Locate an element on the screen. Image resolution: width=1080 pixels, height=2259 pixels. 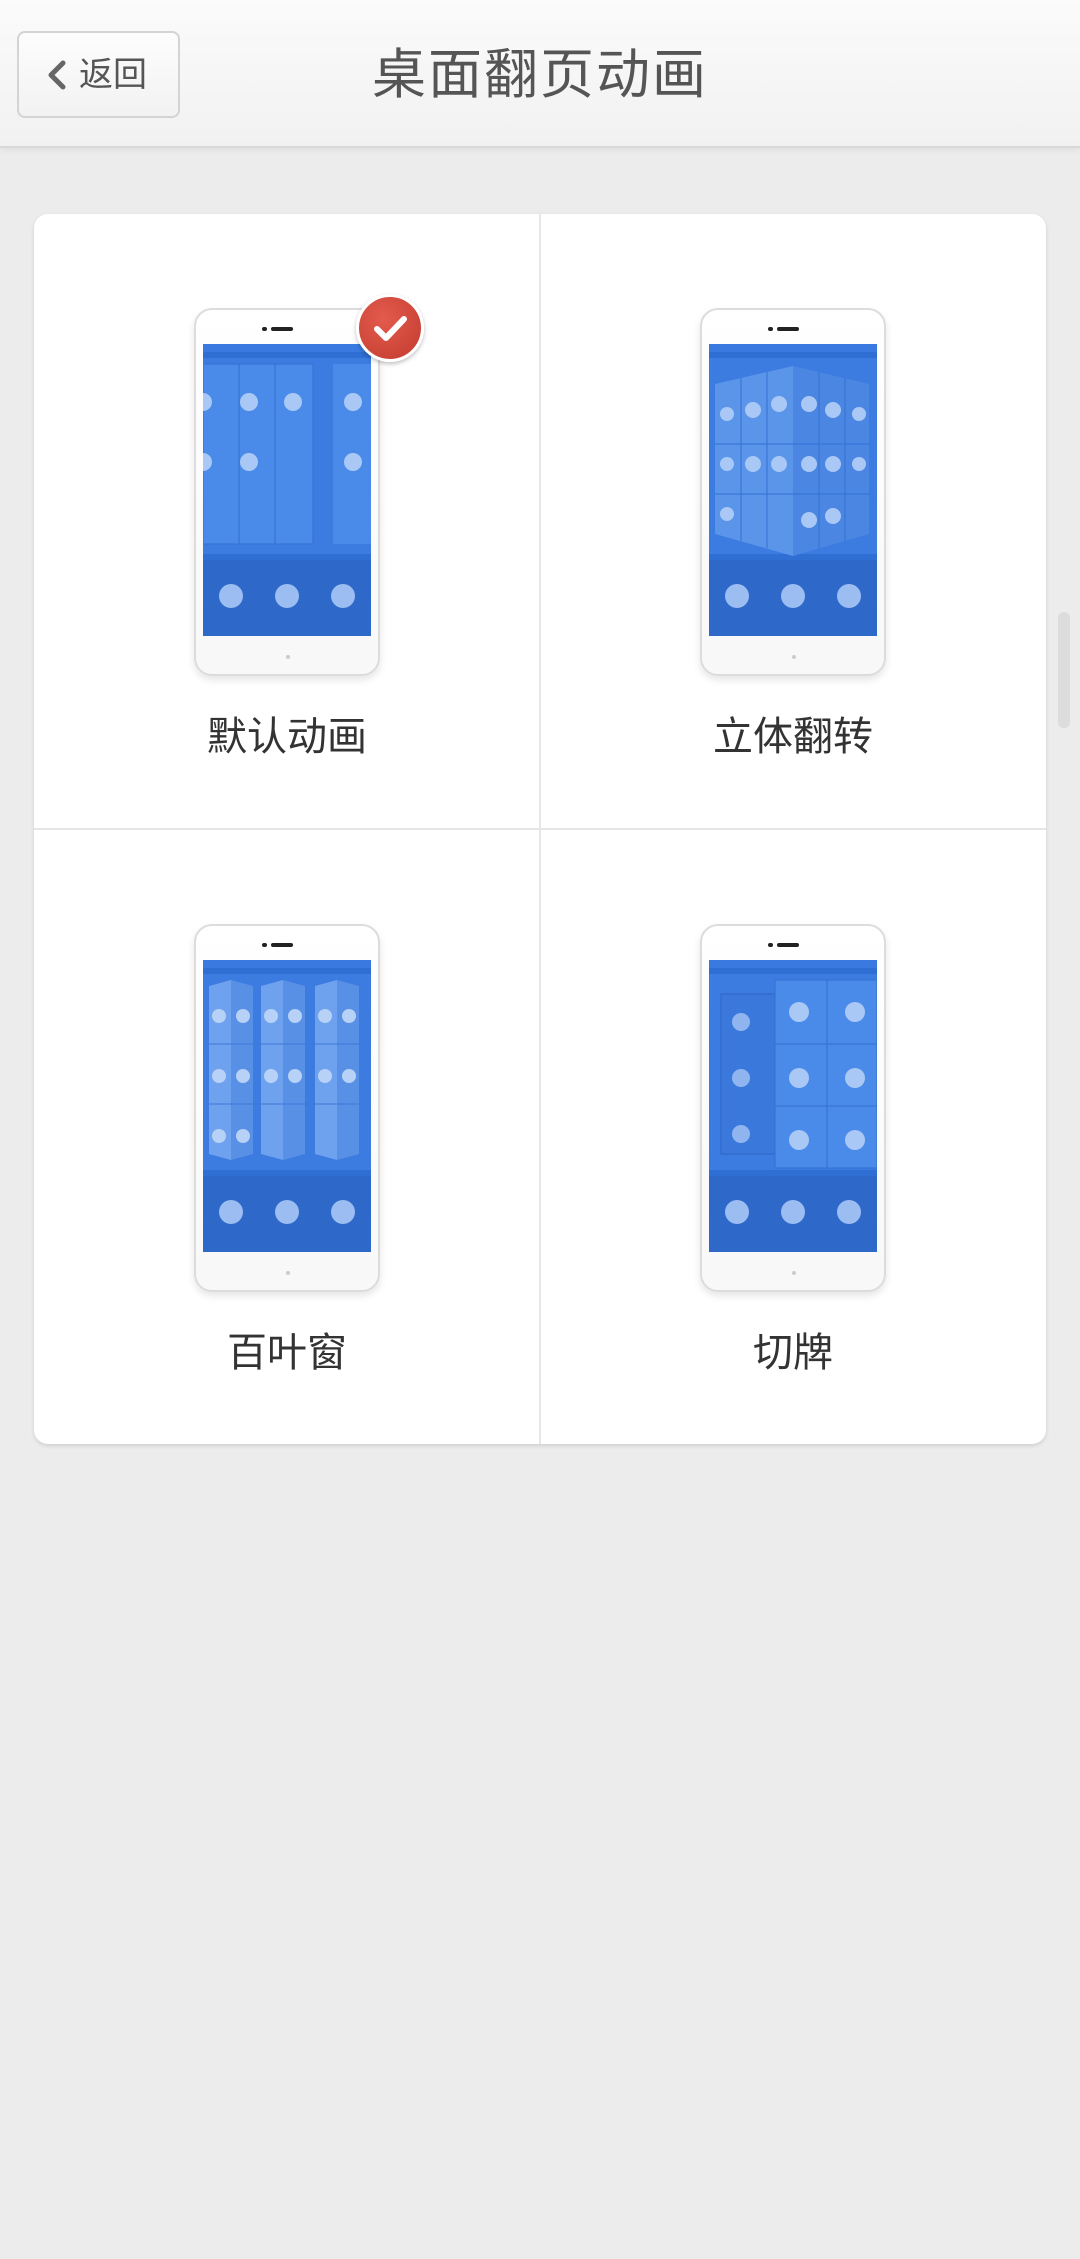
option-cube-flip: 立体翻转 is located at coordinates (793, 521).